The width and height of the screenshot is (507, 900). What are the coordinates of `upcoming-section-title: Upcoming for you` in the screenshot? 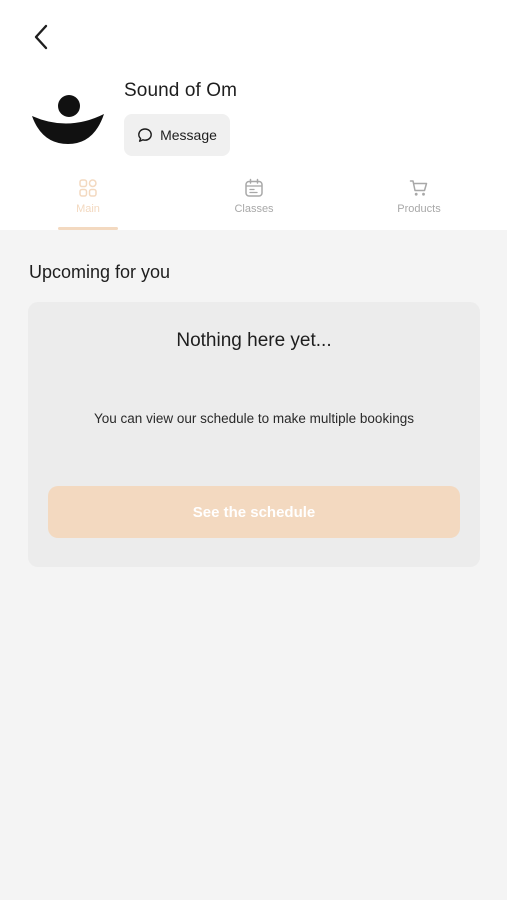 It's located at (100, 272).